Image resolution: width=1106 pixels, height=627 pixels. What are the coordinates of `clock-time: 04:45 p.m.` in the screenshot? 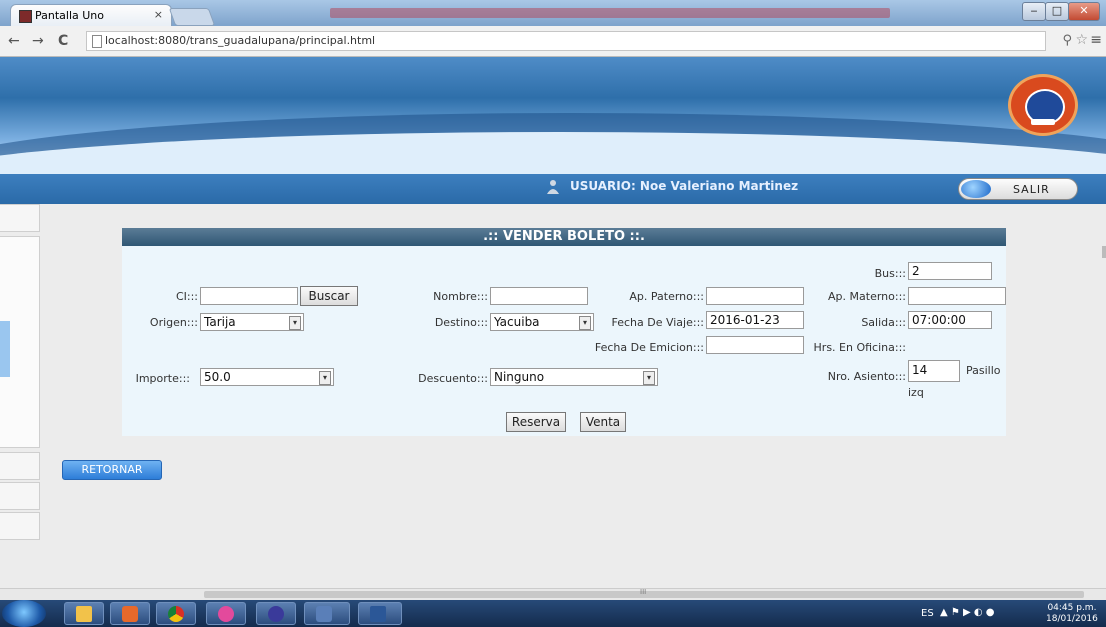 It's located at (1072, 608).